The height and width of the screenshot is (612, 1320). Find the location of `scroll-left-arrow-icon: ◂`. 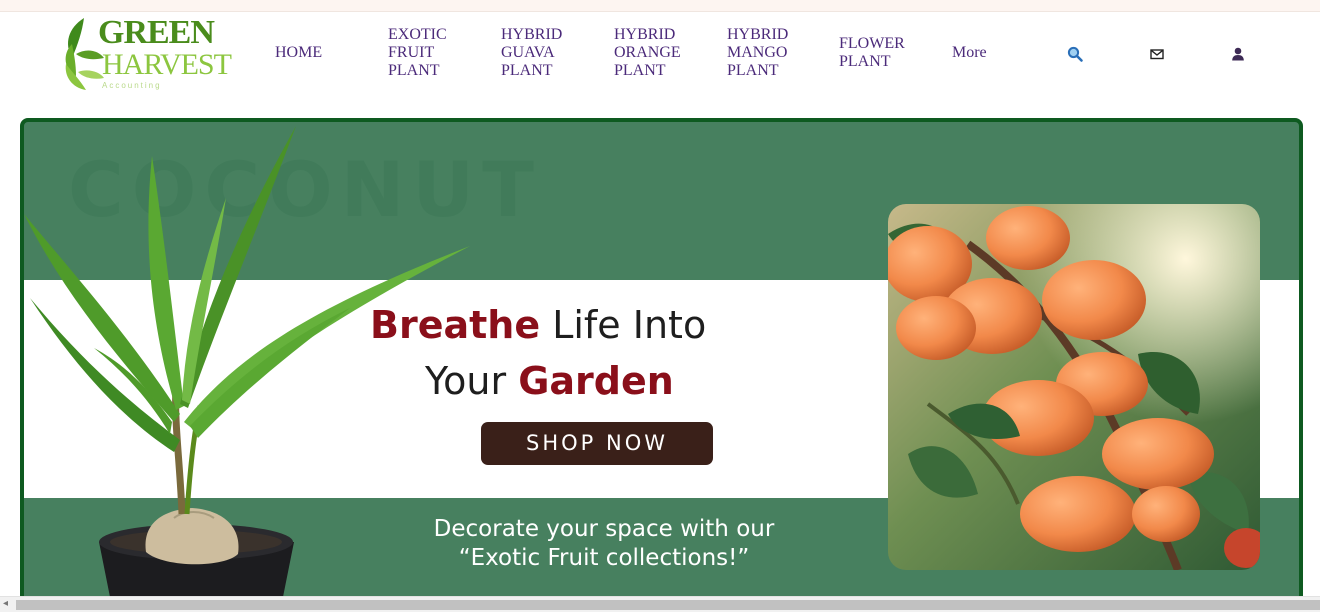

scroll-left-arrow-icon: ◂ is located at coordinates (5, 603).